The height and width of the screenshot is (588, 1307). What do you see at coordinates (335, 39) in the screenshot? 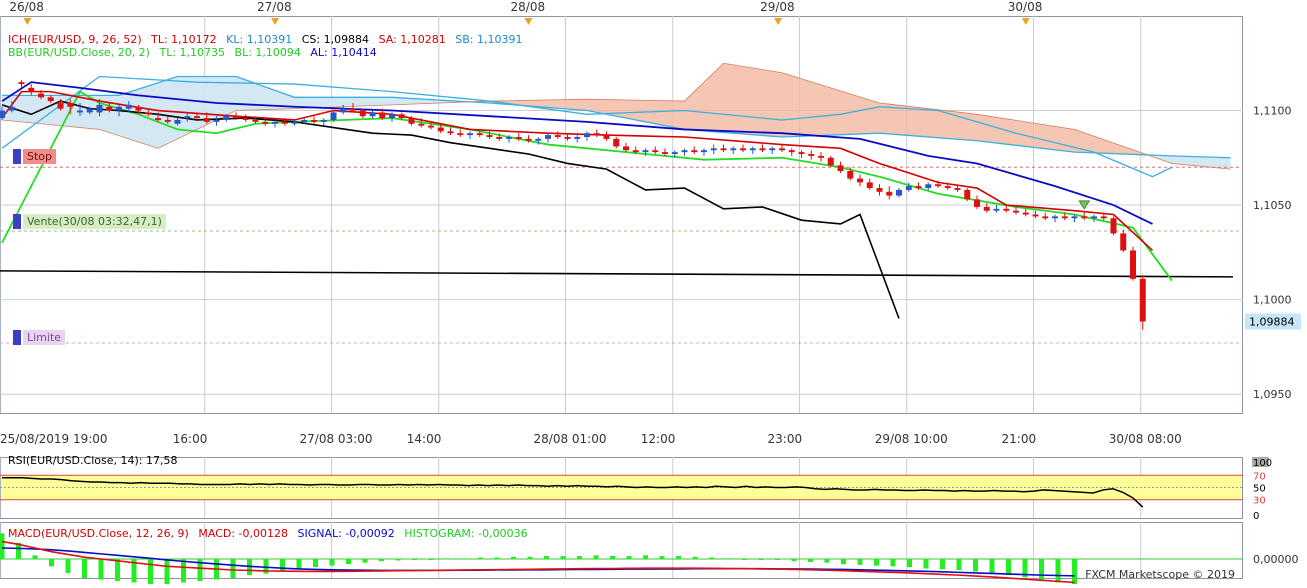
I see `ichimoku-legend-cs: CS: 1,09884` at bounding box center [335, 39].